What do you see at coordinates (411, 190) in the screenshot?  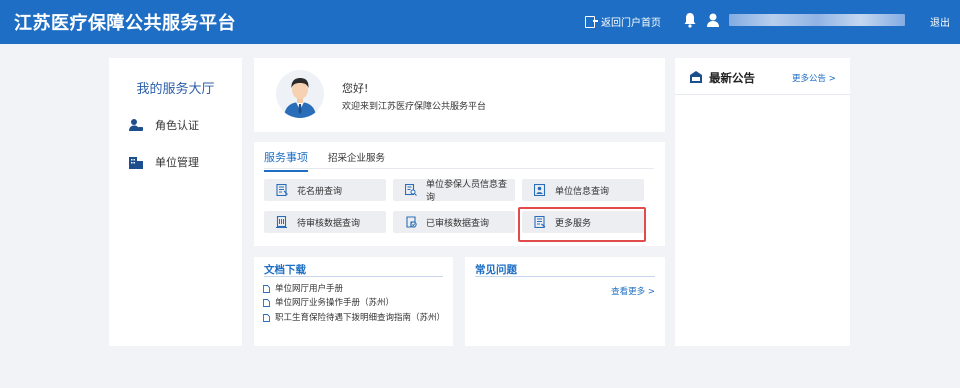 I see `document-search-icon` at bounding box center [411, 190].